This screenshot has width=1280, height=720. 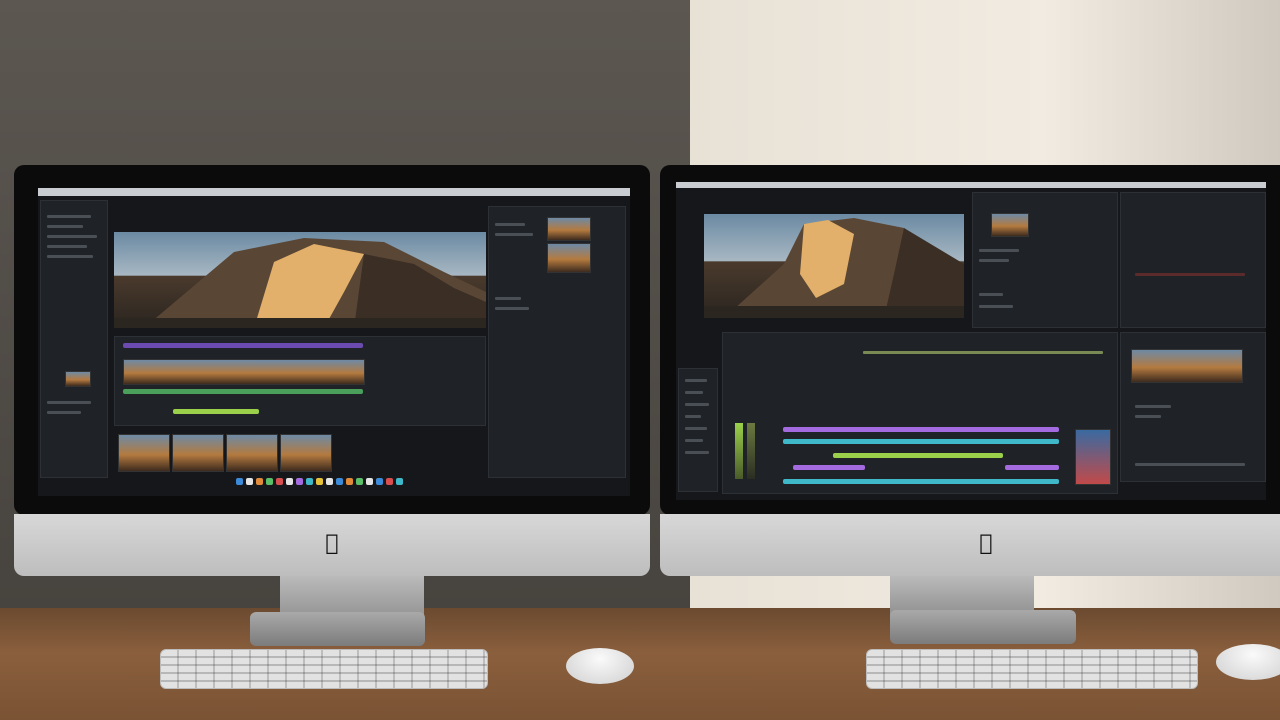 I want to click on left-browser-panel, so click(x=74, y=339).